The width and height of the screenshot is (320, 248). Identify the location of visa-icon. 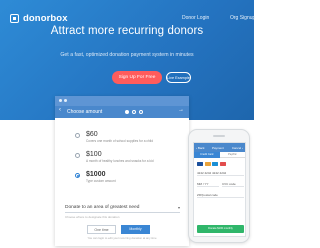
(200, 164).